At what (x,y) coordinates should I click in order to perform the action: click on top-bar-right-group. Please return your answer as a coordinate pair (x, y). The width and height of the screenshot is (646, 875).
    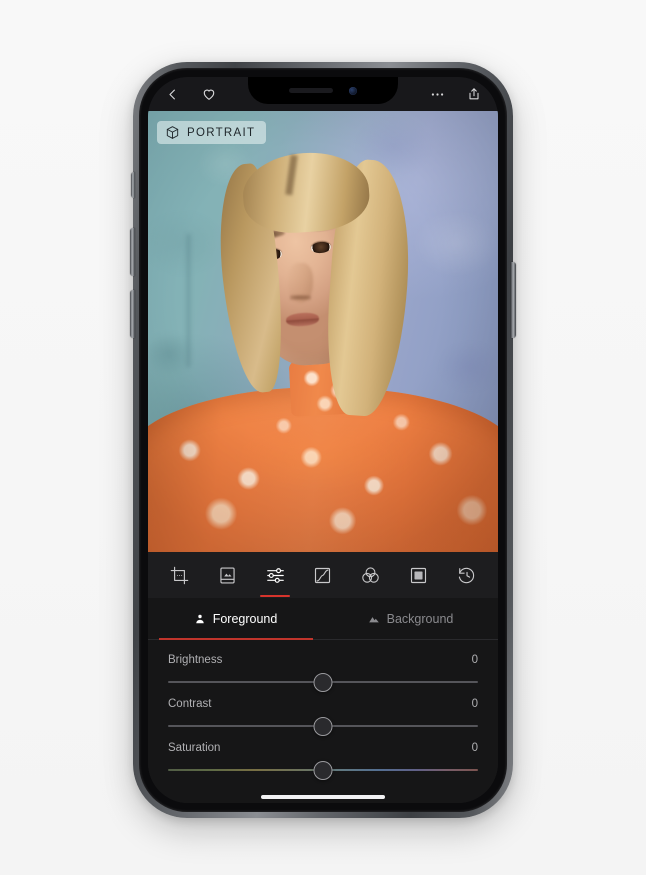
    Looking at the image, I should click on (455, 94).